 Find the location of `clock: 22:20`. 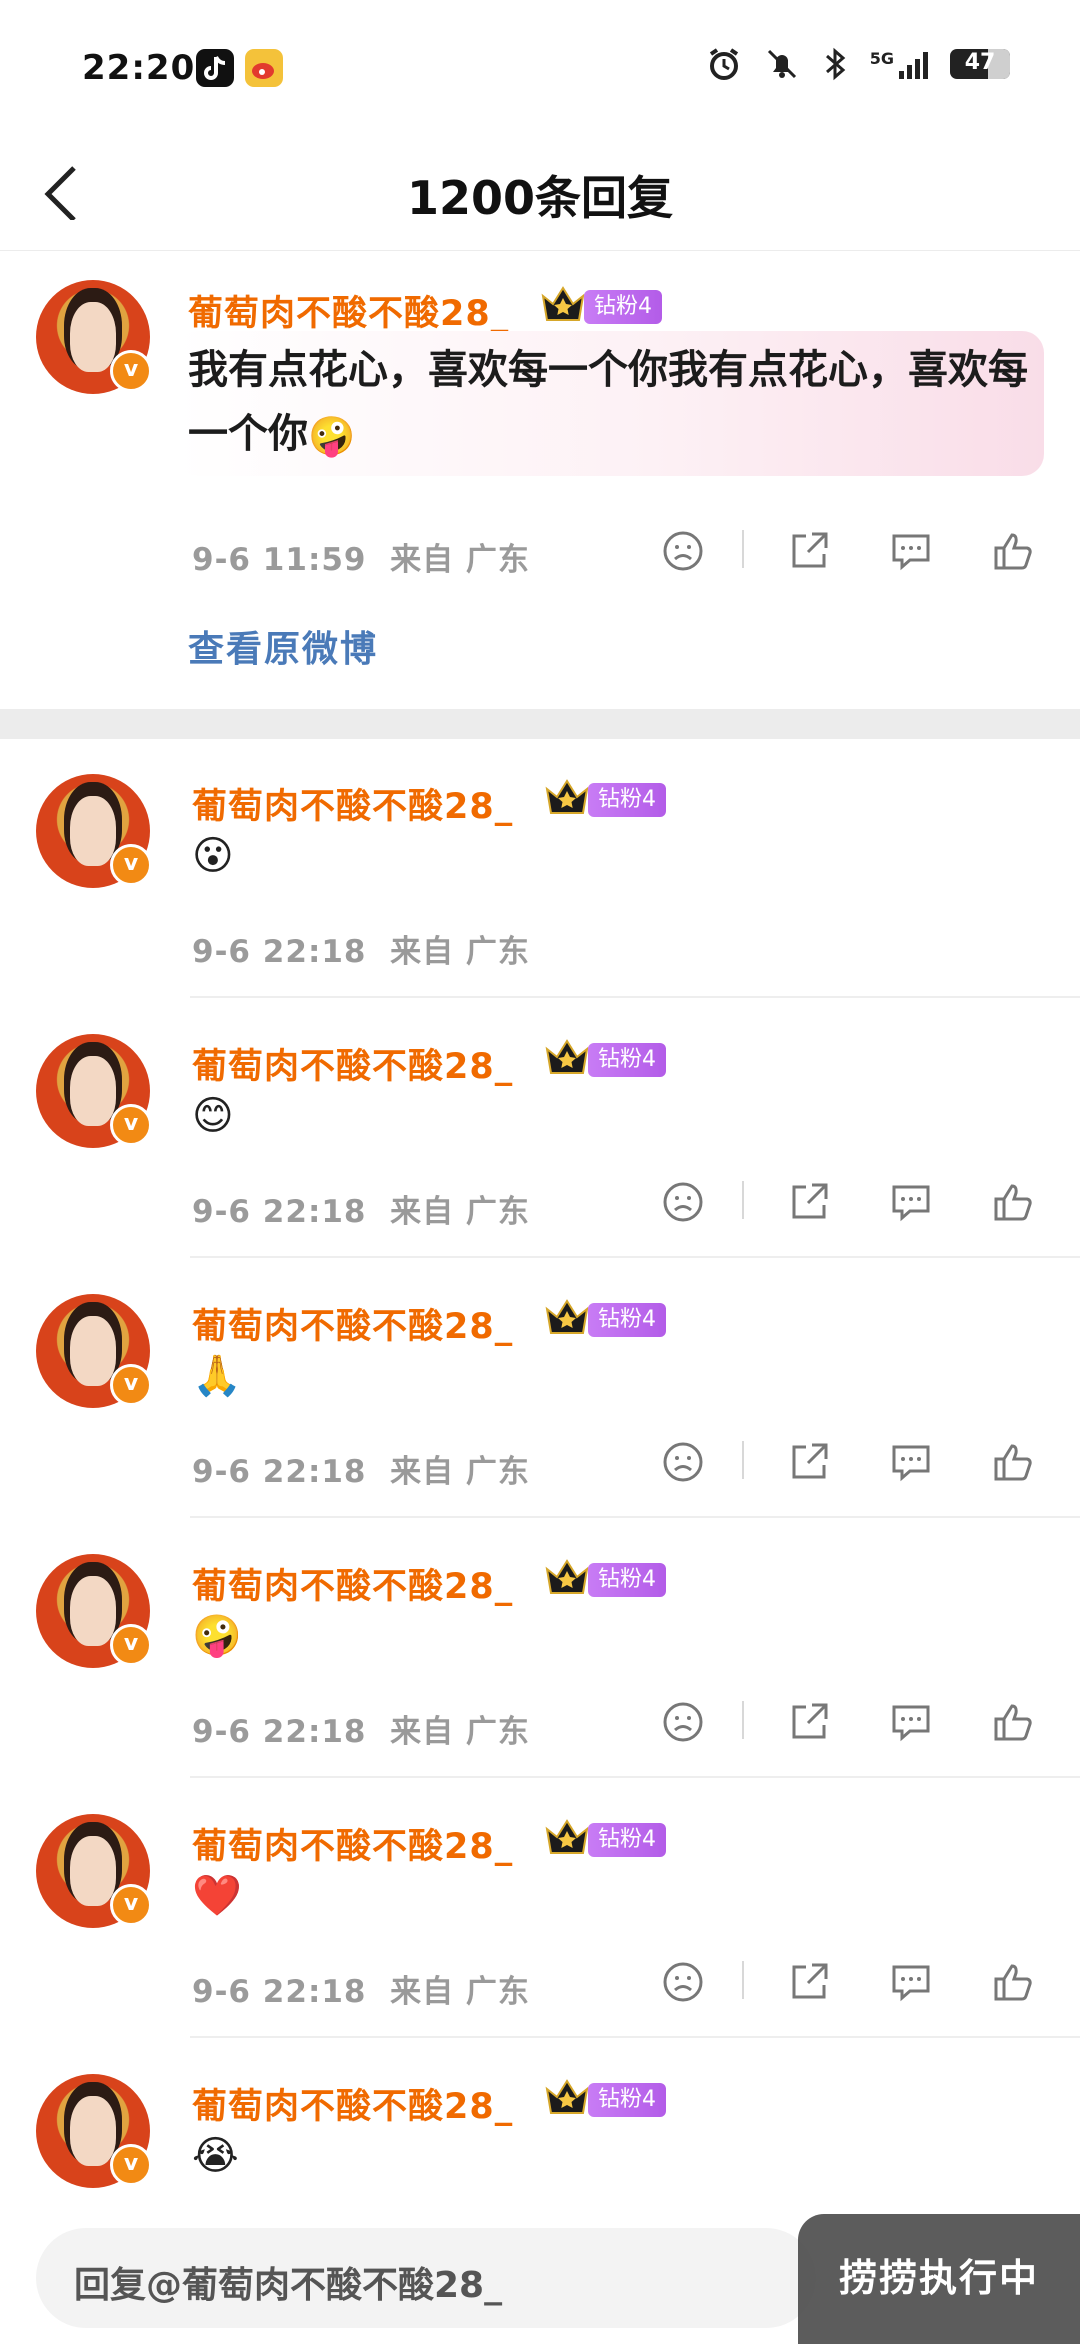

clock: 22:20 is located at coordinates (139, 68).